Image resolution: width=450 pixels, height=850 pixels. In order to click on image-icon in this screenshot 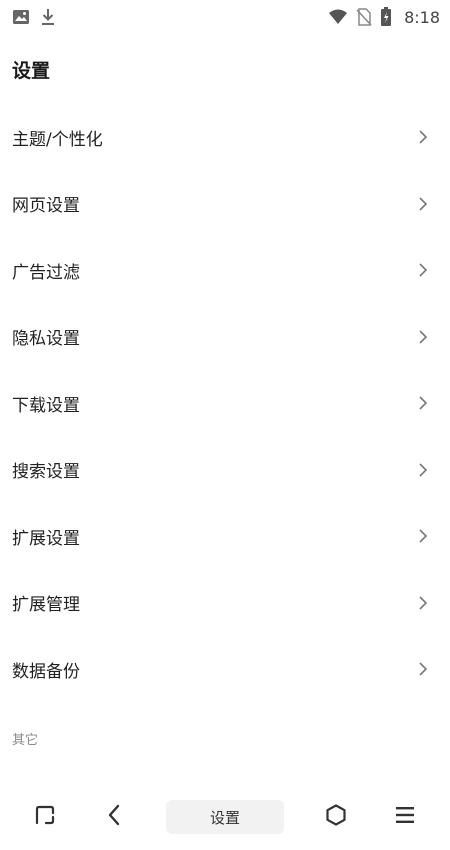, I will do `click(21, 17)`.